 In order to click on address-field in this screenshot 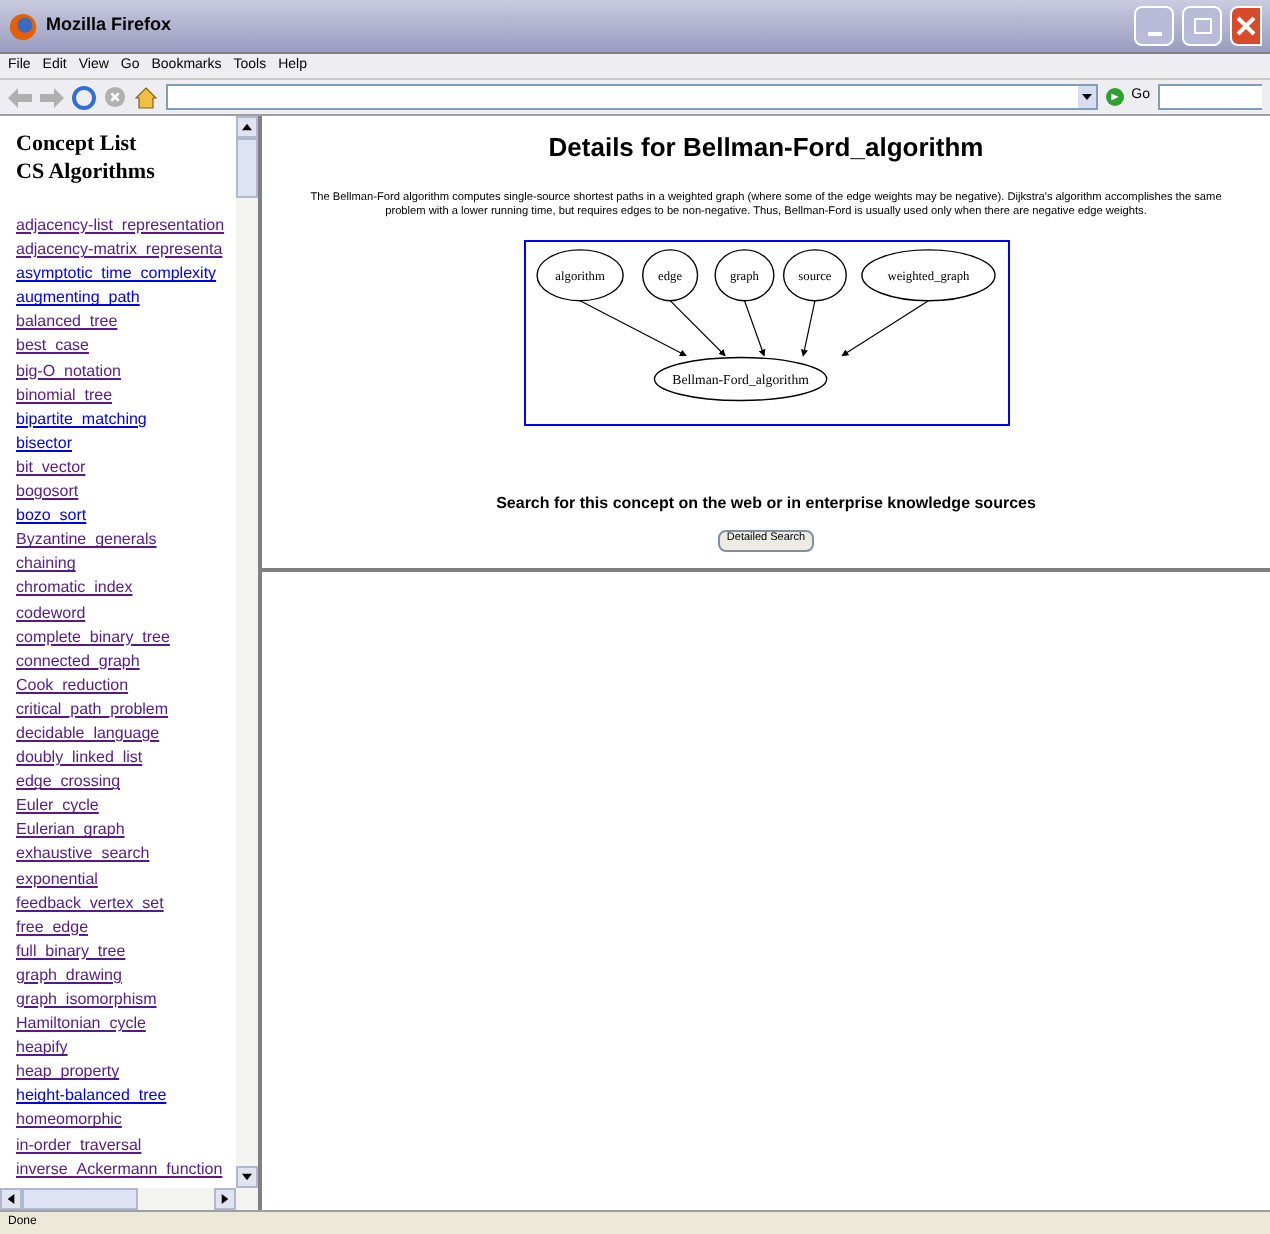, I will do `click(632, 97)`.